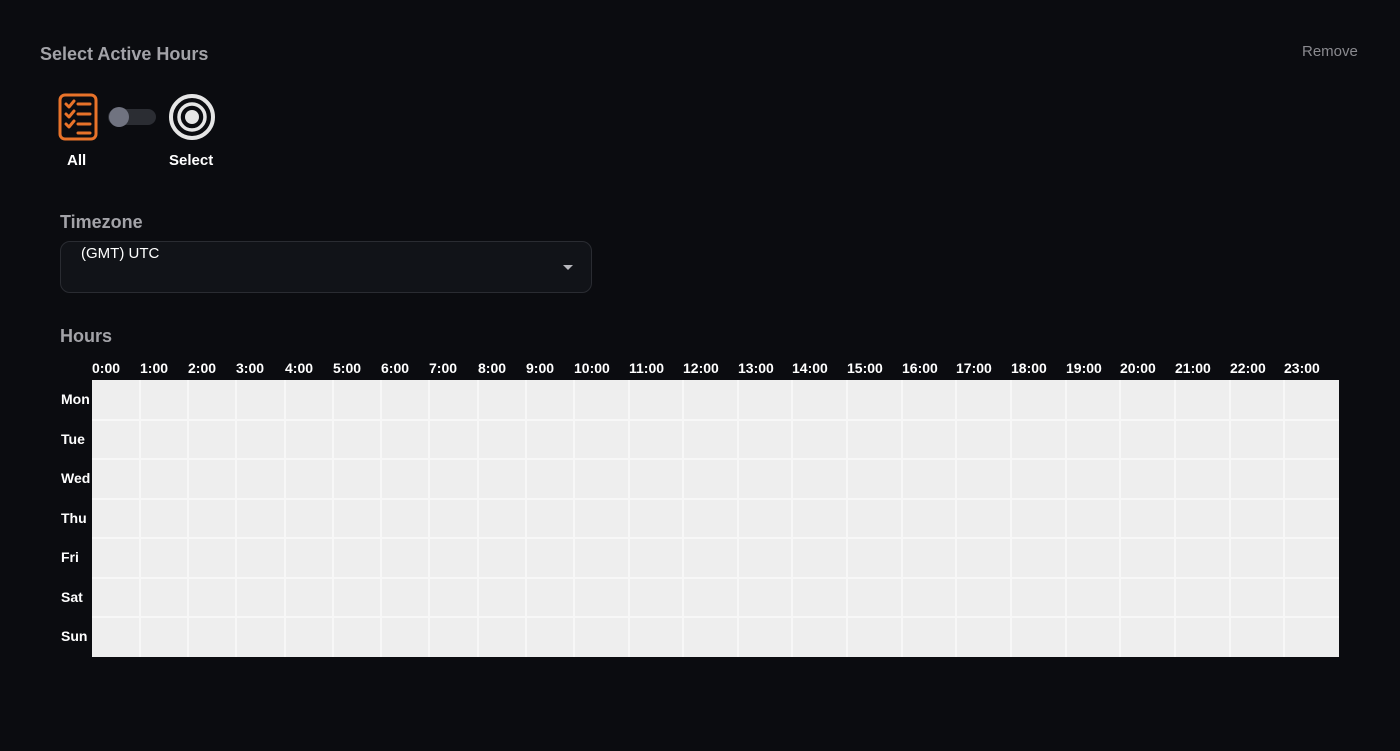  What do you see at coordinates (1330, 51) in the screenshot?
I see `remove-button: Remove` at bounding box center [1330, 51].